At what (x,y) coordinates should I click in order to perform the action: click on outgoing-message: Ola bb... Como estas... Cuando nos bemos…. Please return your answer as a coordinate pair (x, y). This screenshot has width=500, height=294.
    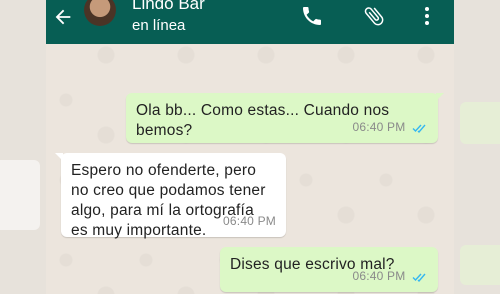
    Looking at the image, I should click on (285, 118).